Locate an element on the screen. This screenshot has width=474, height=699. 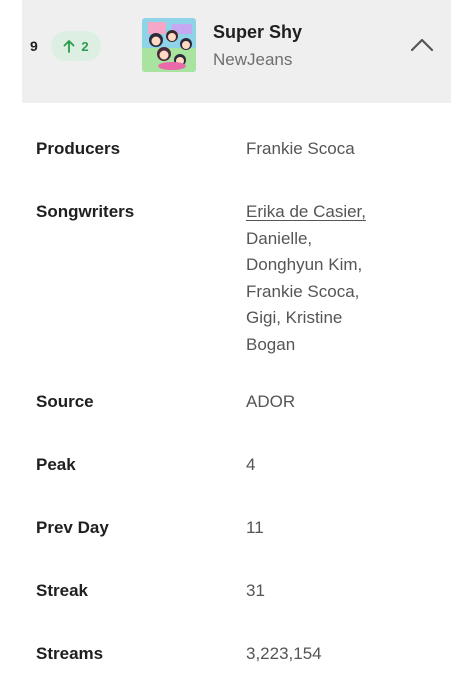
source-value: ADOR is located at coordinates (271, 401).